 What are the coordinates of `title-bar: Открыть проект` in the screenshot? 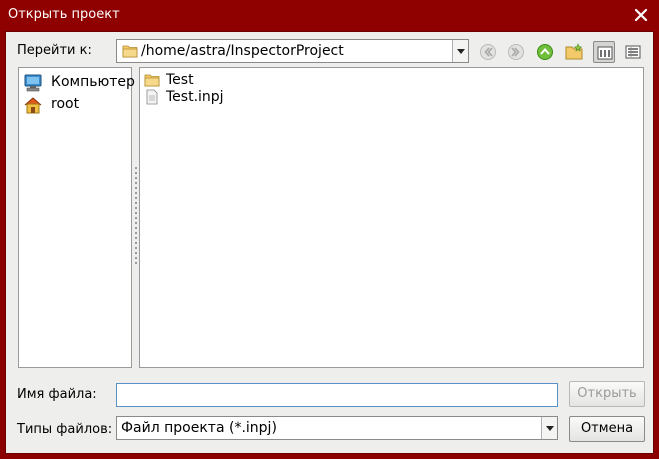 It's located at (329, 15).